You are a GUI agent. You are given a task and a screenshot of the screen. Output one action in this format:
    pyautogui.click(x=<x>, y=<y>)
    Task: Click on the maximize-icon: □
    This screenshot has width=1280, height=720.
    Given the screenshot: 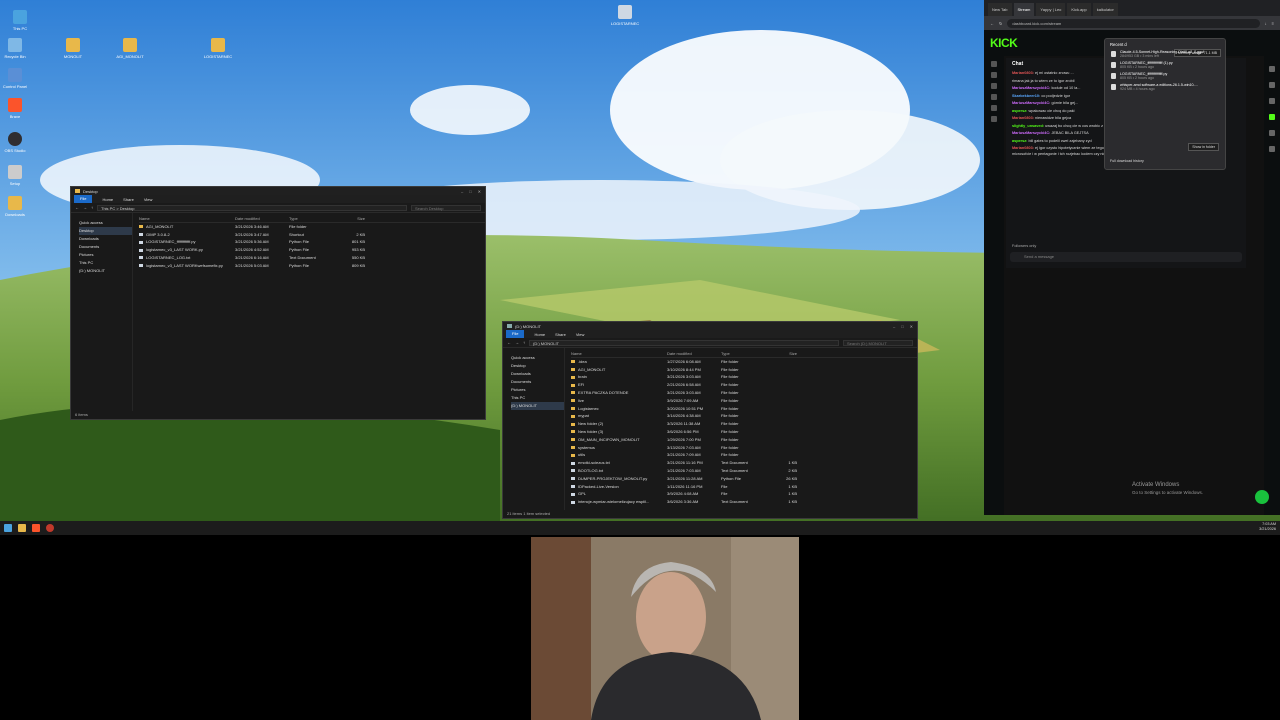 What is the action you would take?
    pyautogui.click(x=902, y=326)
    